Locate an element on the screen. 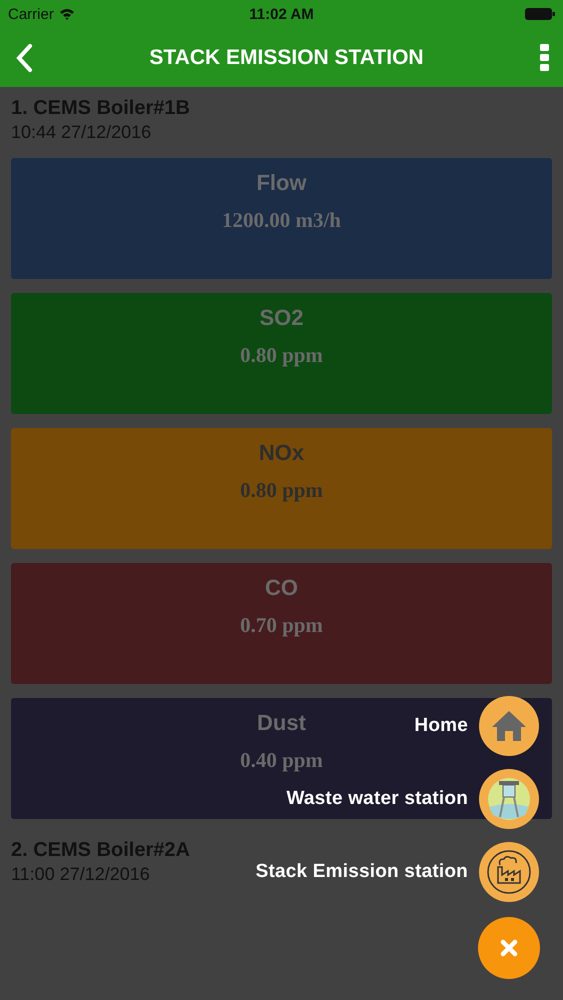 The image size is (563, 1000). home-icon is located at coordinates (509, 726).